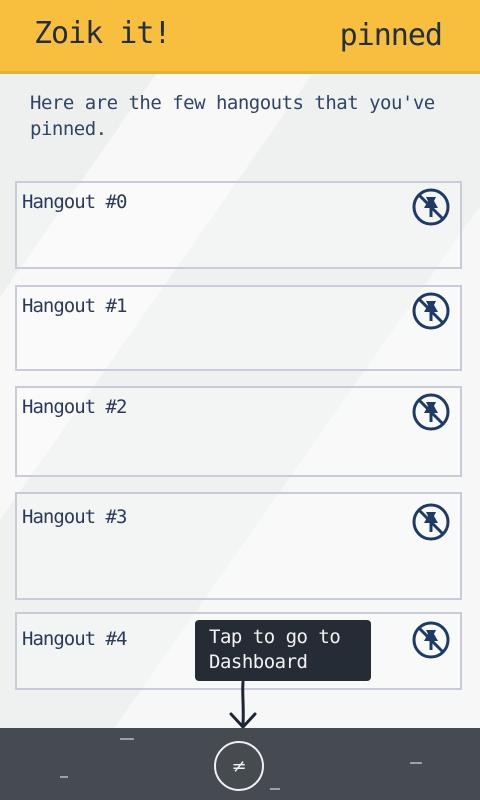  I want to click on app-footer: ≠, so click(240, 764).